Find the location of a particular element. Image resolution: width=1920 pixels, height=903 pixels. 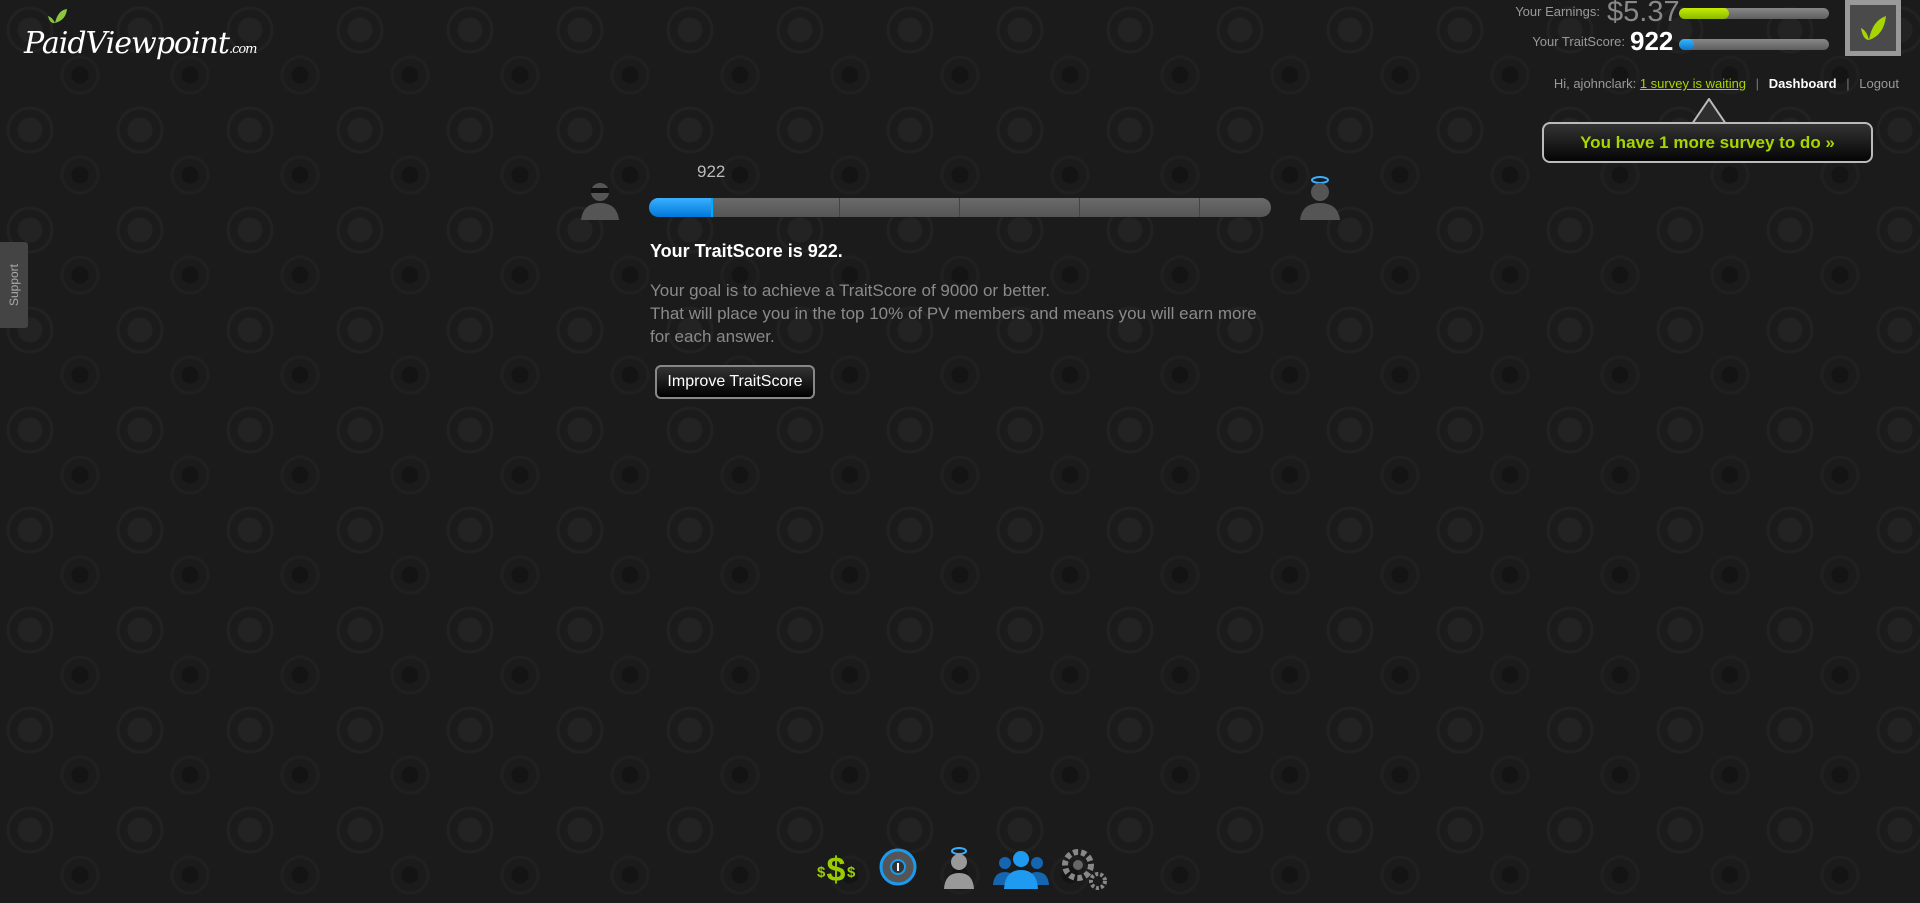

earnings-value: $5.37 is located at coordinates (1643, 14).